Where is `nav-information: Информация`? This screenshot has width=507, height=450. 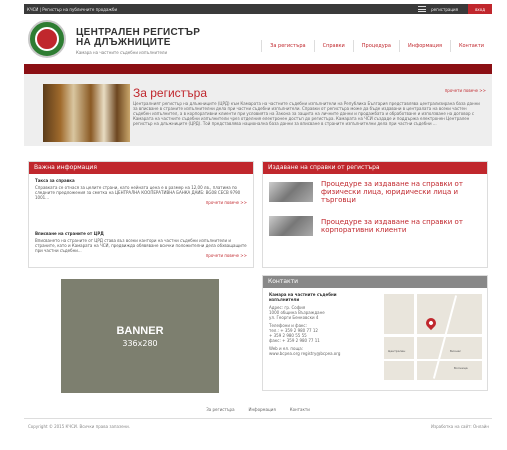
nav-information: Информация is located at coordinates (424, 46).